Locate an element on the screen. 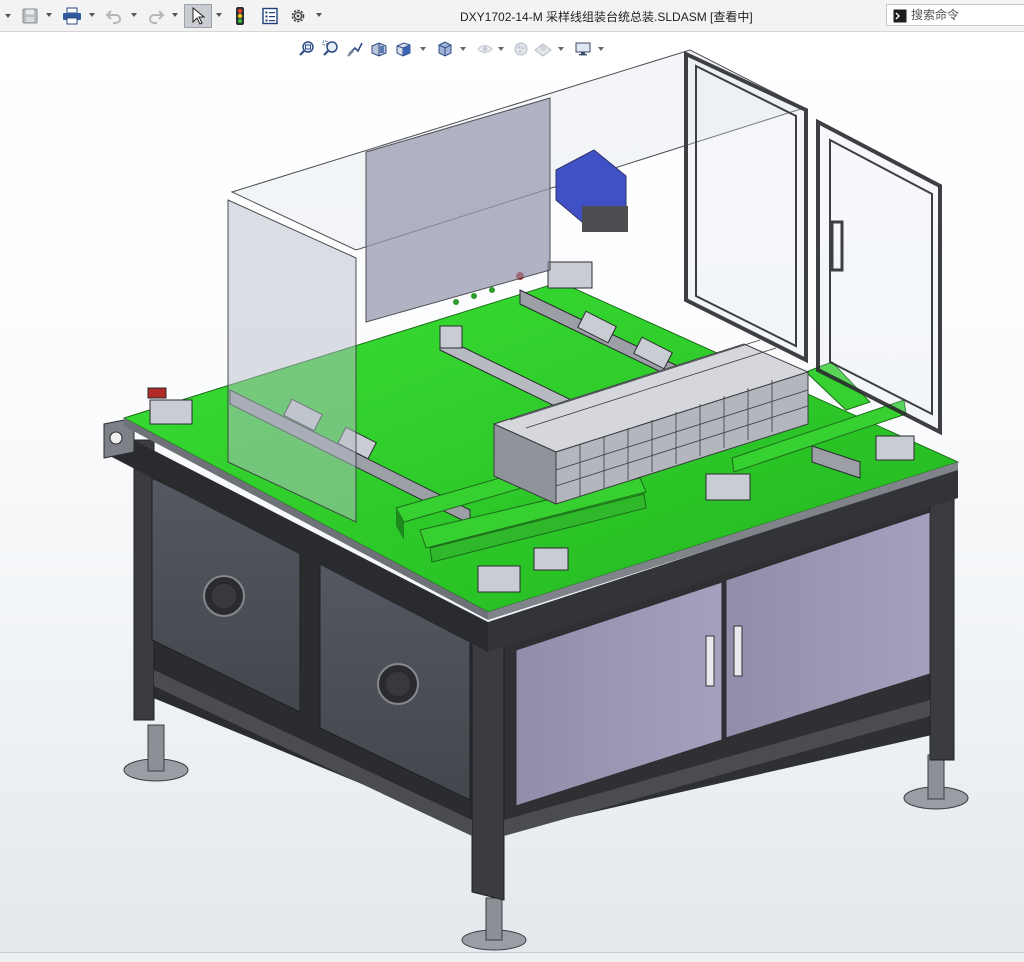 This screenshot has height=962, width=1024. select-dropdown-caret is located at coordinates (219, 15).